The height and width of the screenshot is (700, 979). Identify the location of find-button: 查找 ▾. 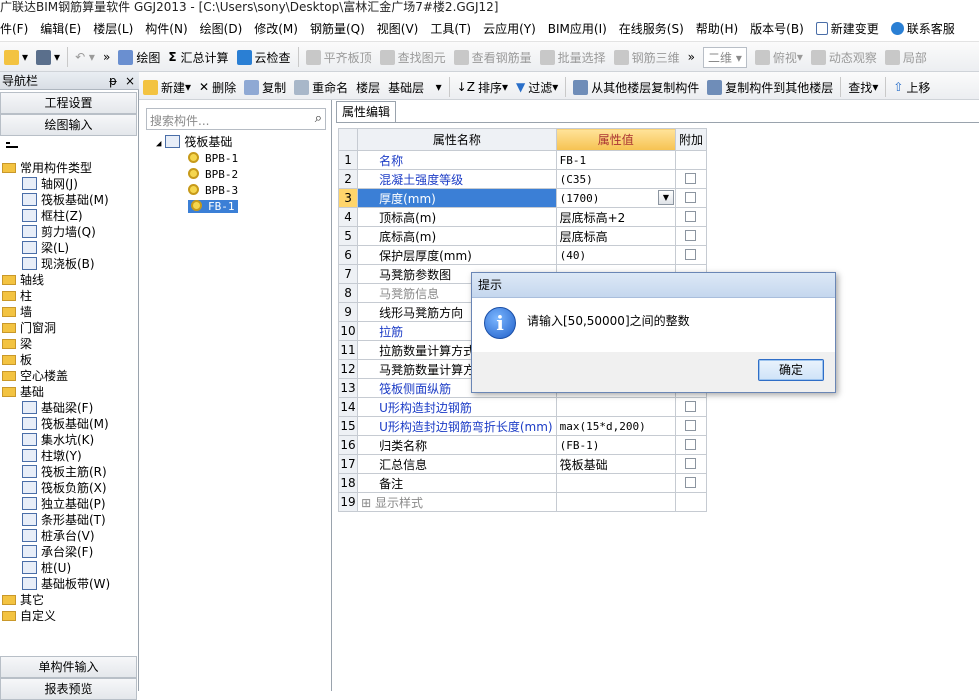
(863, 85).